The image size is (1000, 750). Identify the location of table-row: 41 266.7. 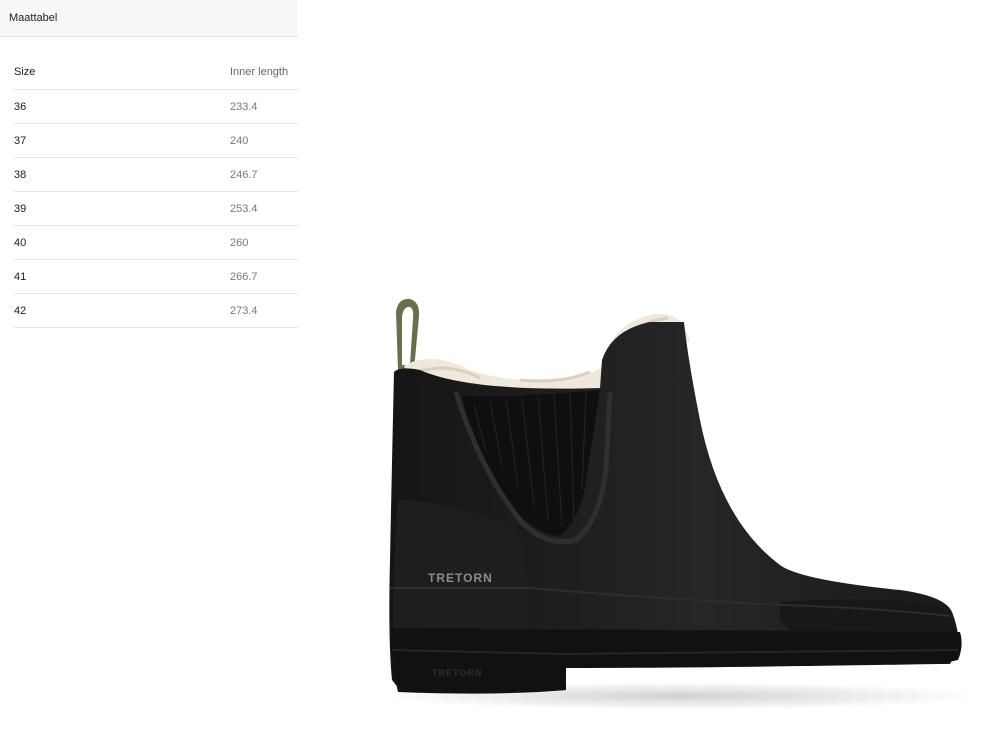
(156, 276).